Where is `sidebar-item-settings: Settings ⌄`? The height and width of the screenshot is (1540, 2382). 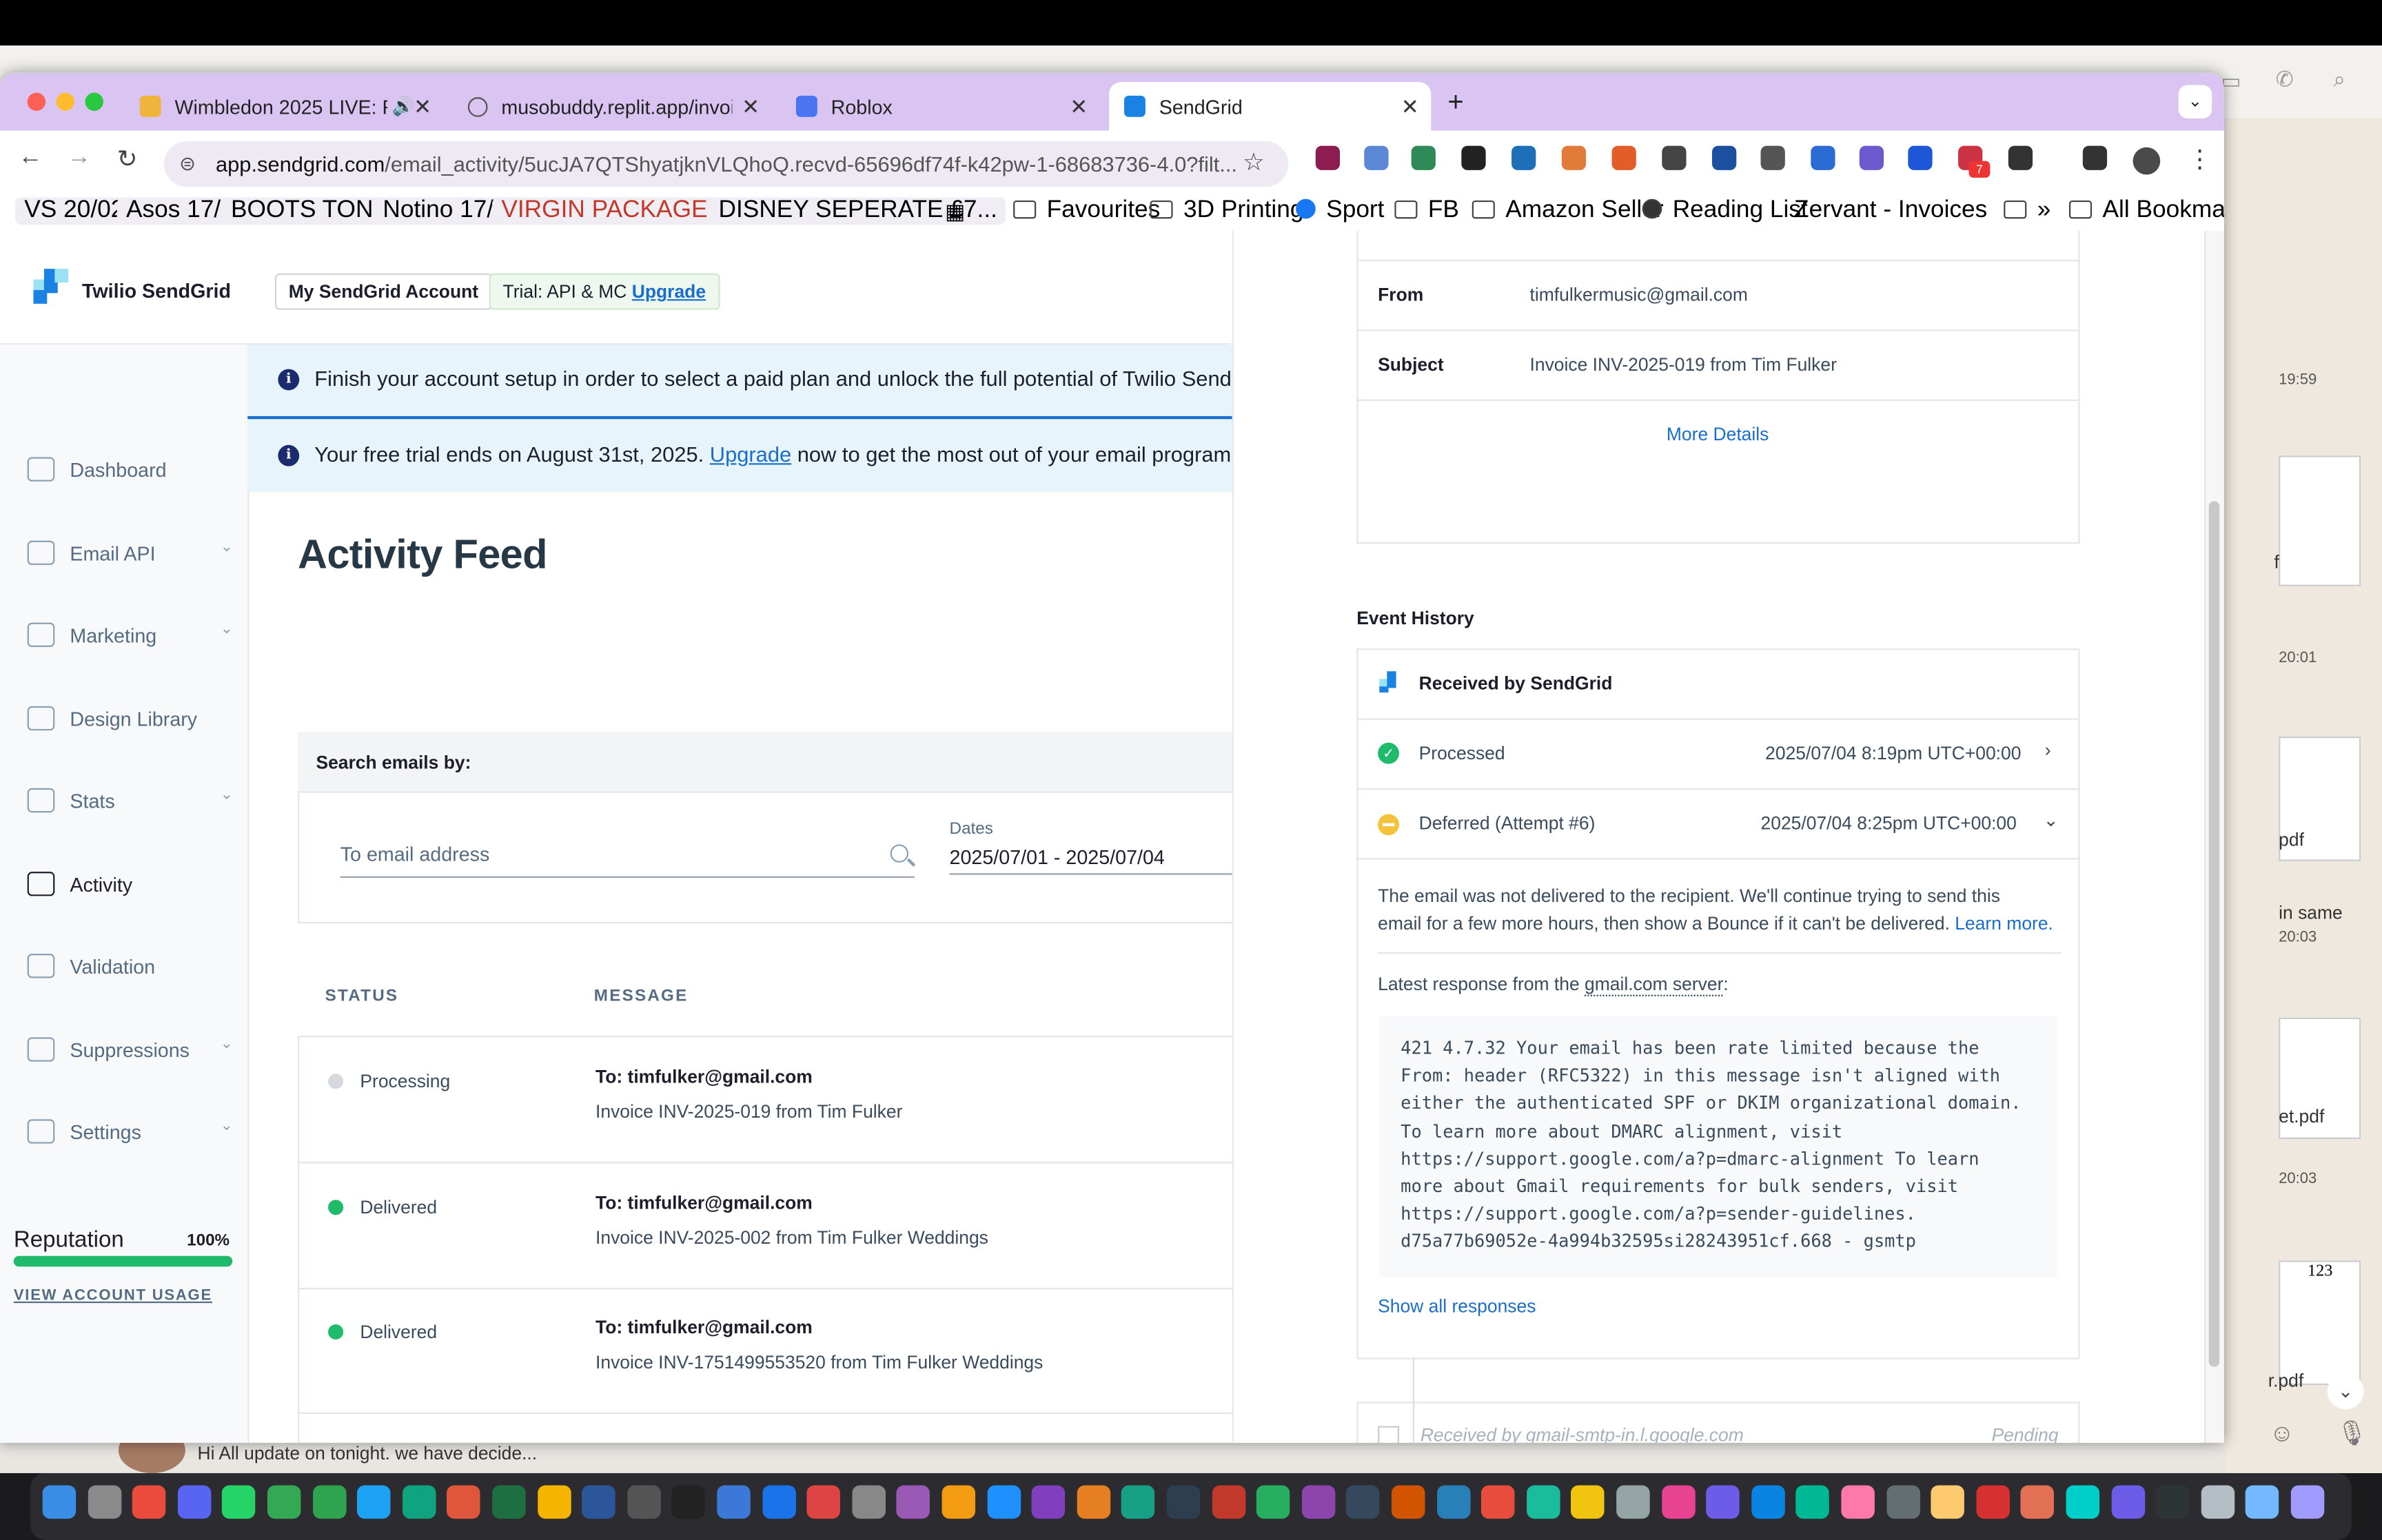 sidebar-item-settings: Settings ⌄ is located at coordinates (123, 1131).